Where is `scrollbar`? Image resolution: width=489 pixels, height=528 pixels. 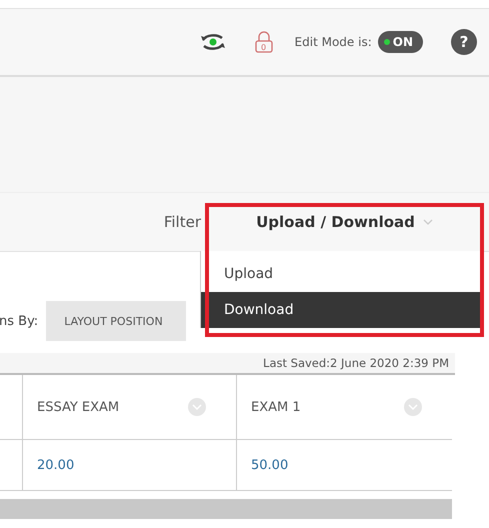
scrollbar is located at coordinates (226, 509).